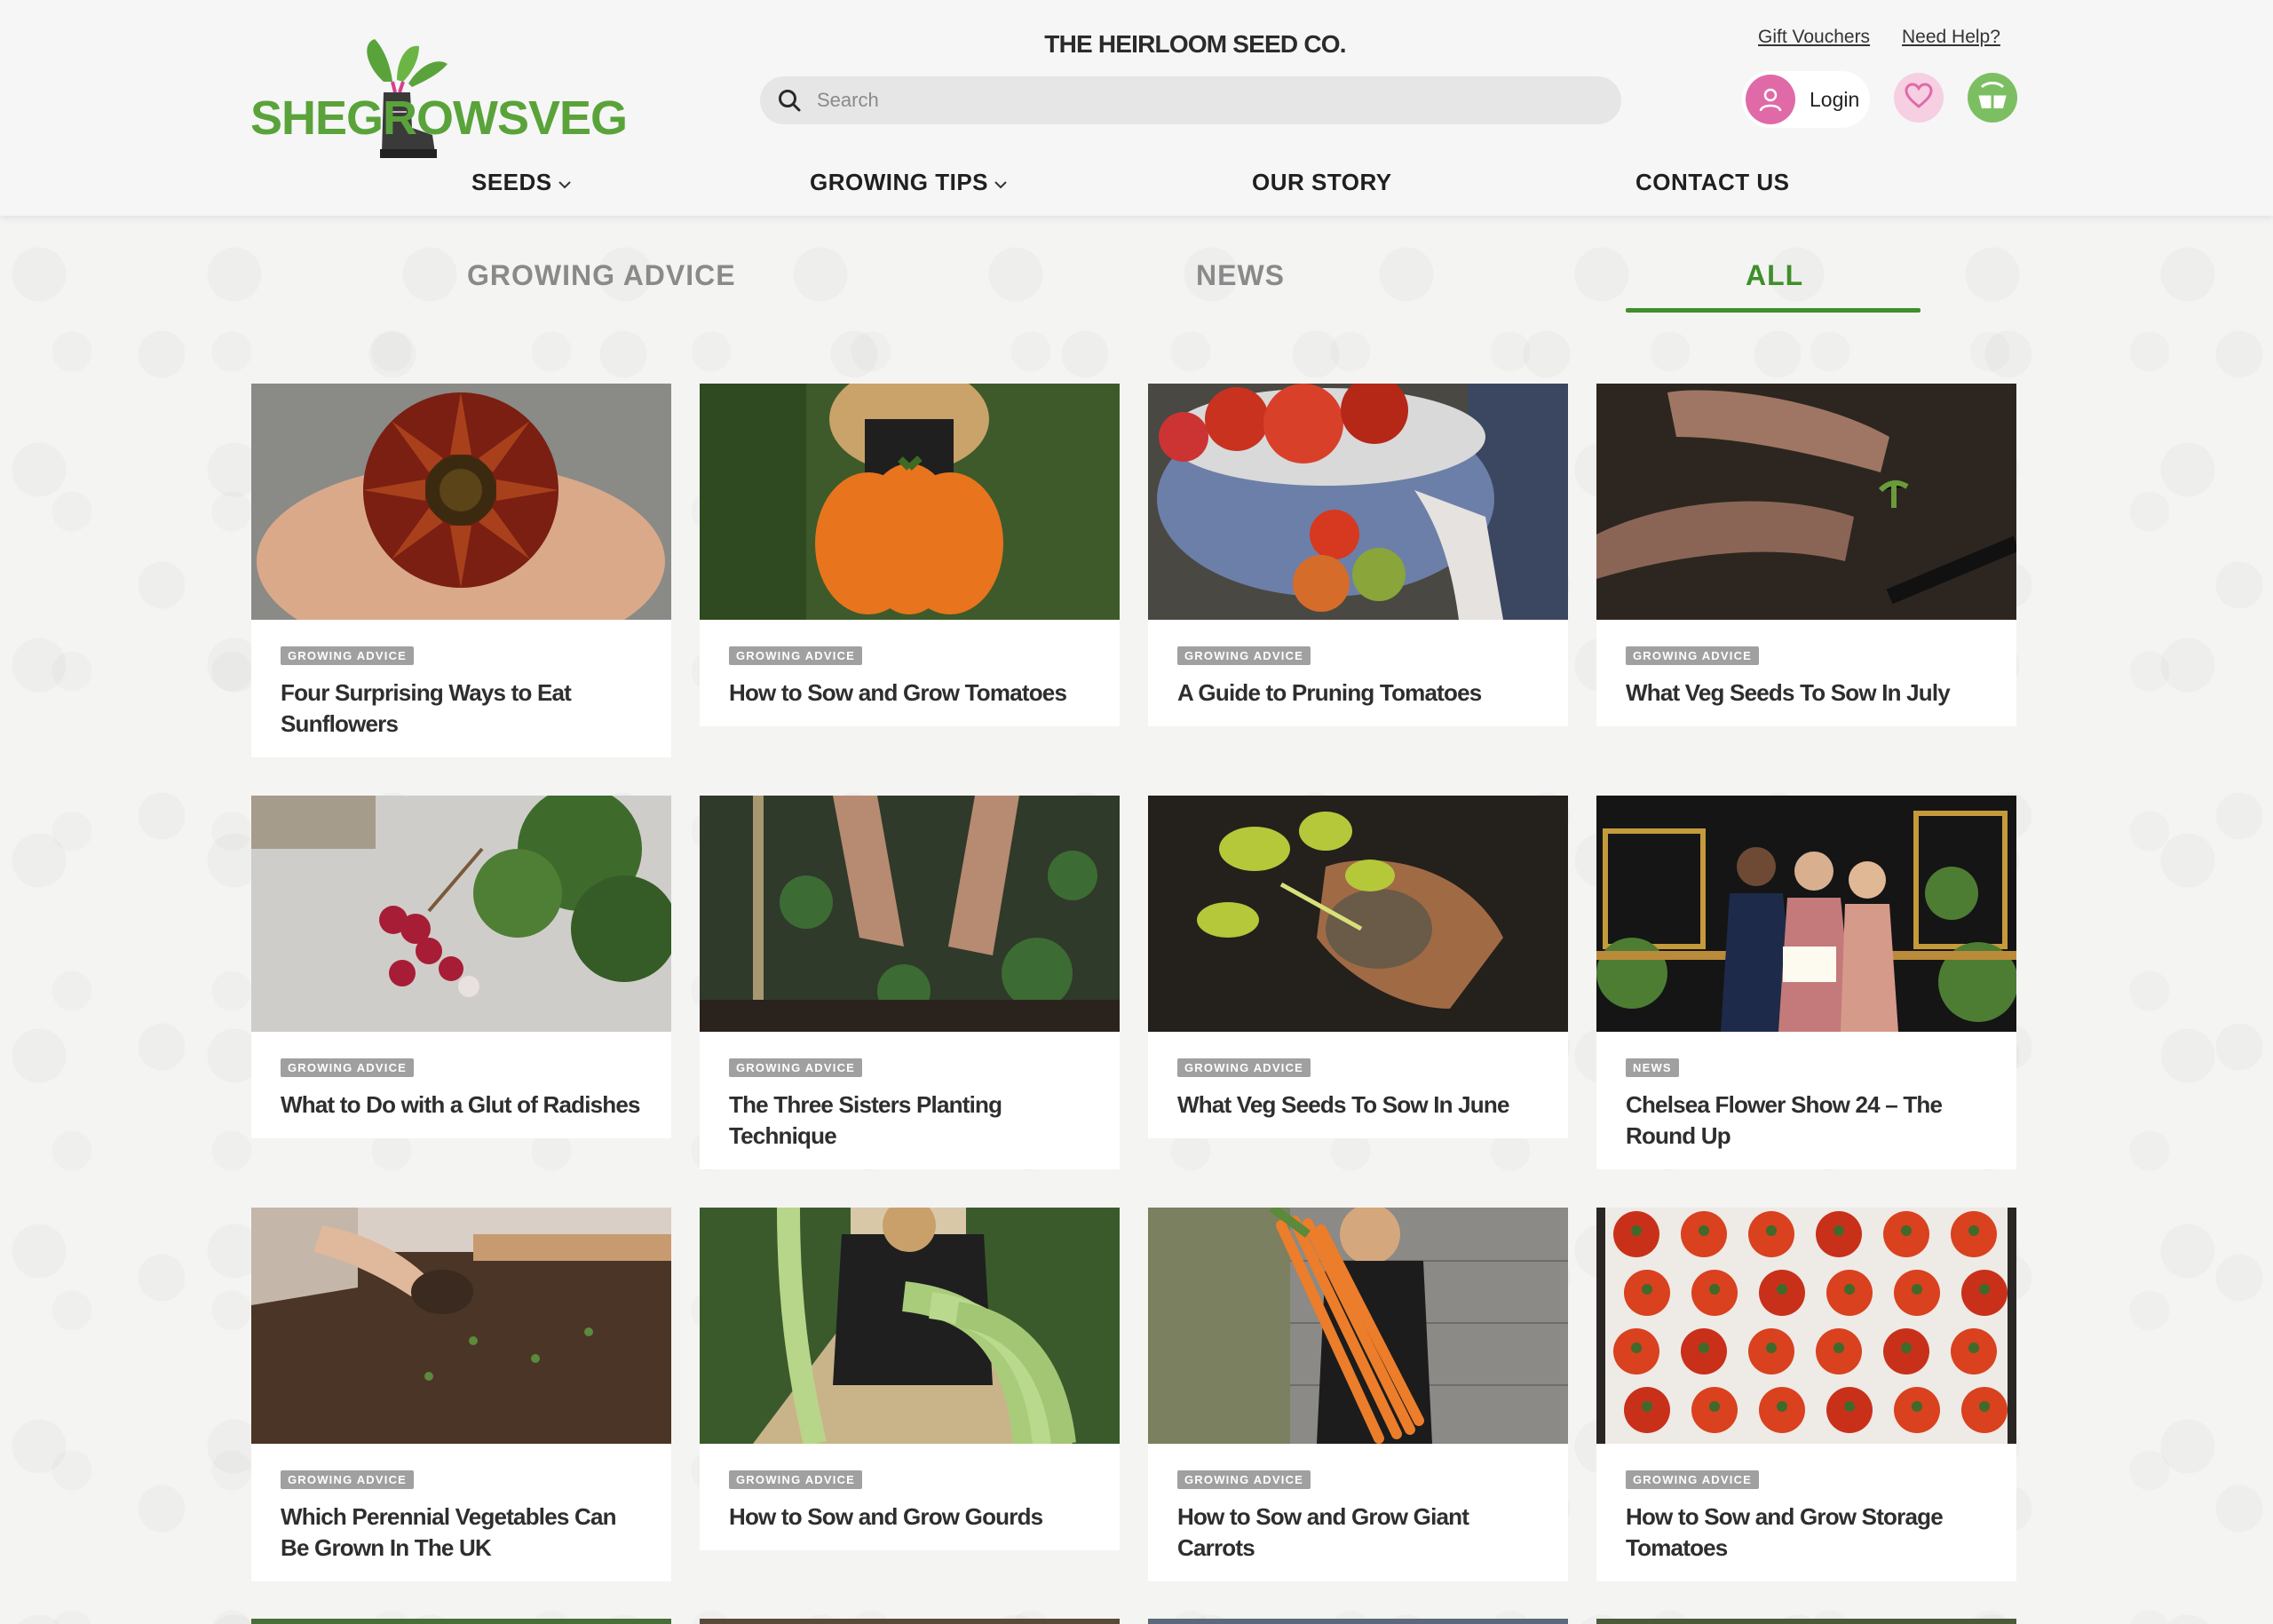 The height and width of the screenshot is (1624, 2273). I want to click on basket-button, so click(1993, 98).